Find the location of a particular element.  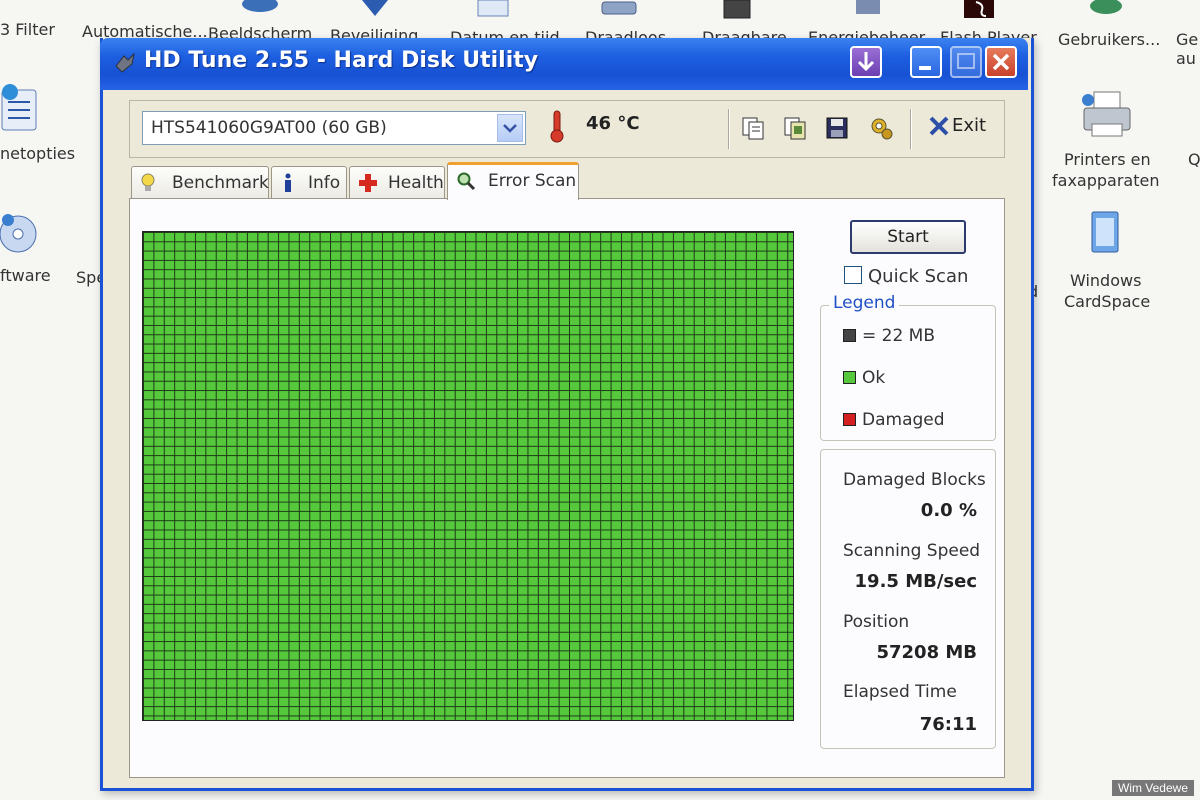

cardspace-icon is located at coordinates (1106, 236).